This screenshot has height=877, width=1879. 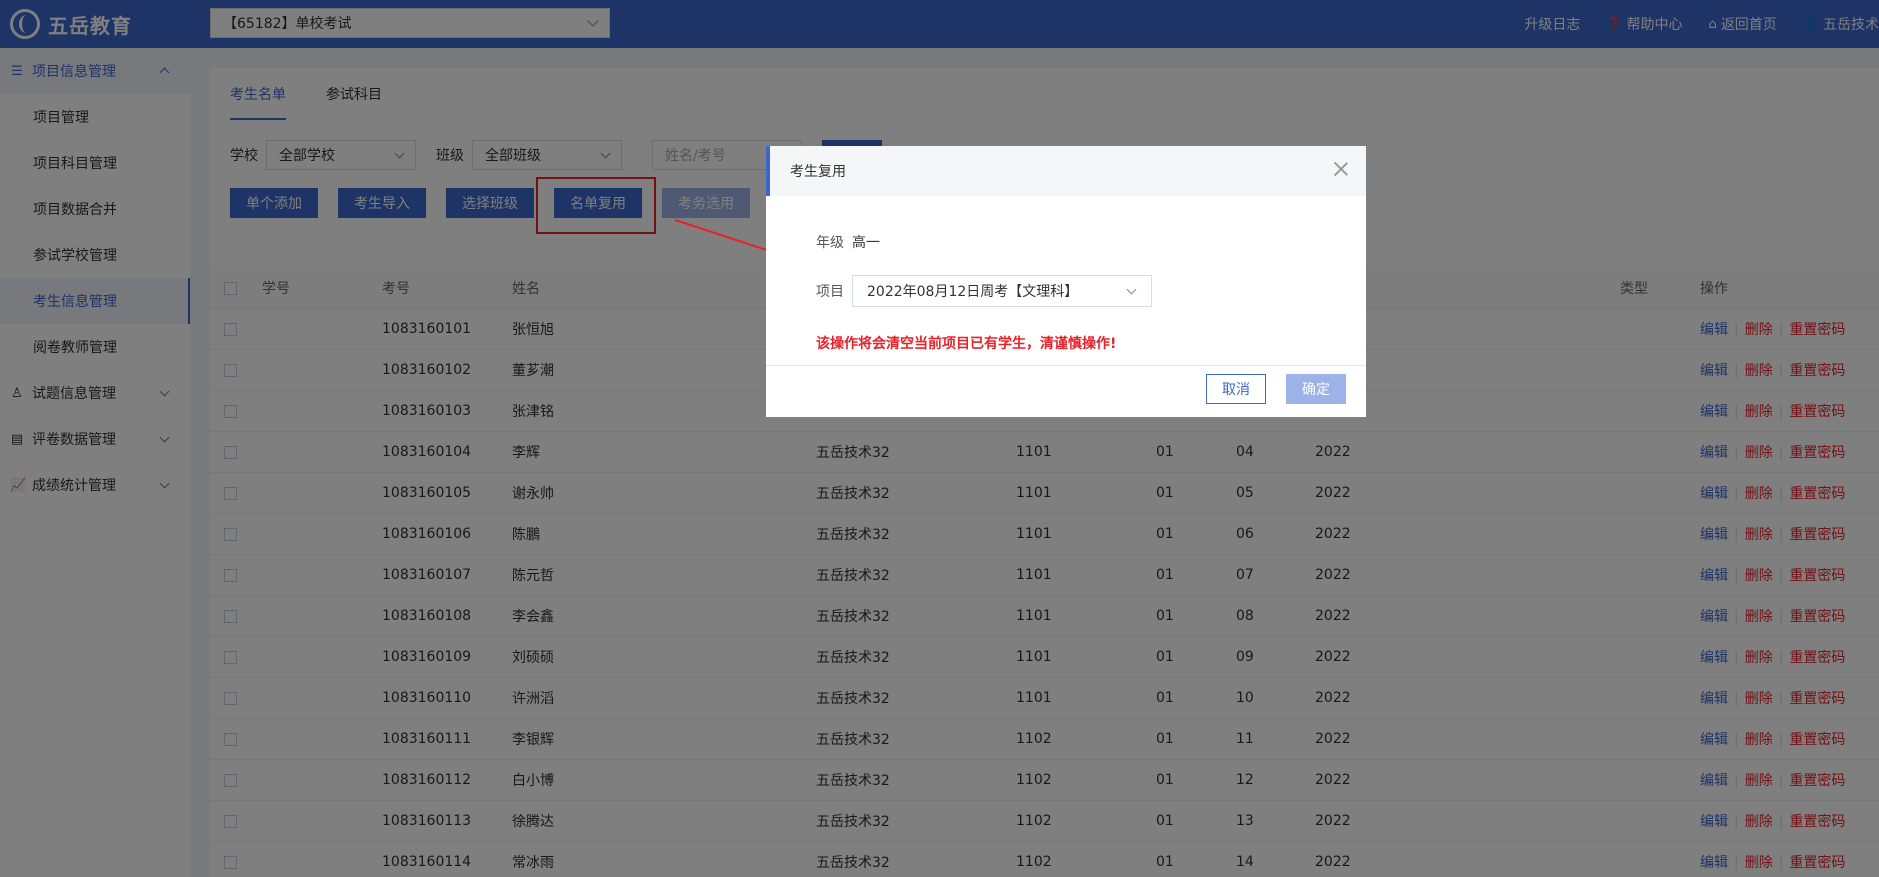 What do you see at coordinates (830, 292) in the screenshot?
I see `project-label: 项目` at bounding box center [830, 292].